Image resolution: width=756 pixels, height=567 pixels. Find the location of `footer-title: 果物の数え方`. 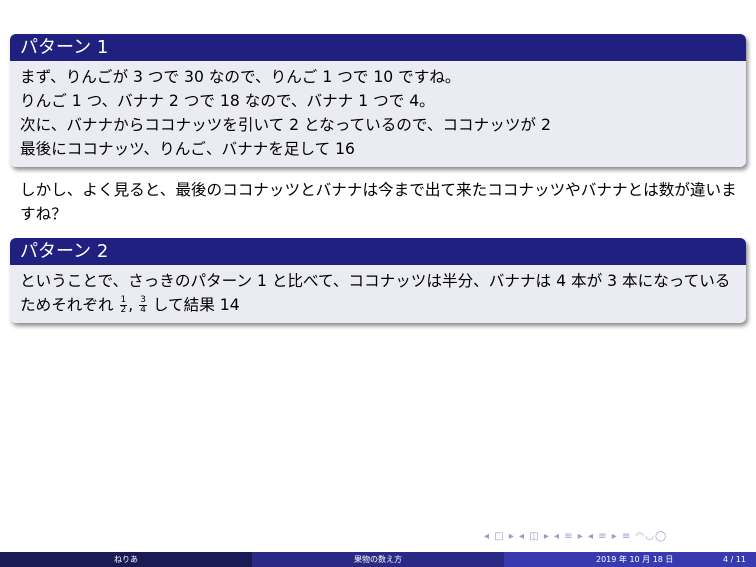

footer-title: 果物の数え方 is located at coordinates (378, 559).